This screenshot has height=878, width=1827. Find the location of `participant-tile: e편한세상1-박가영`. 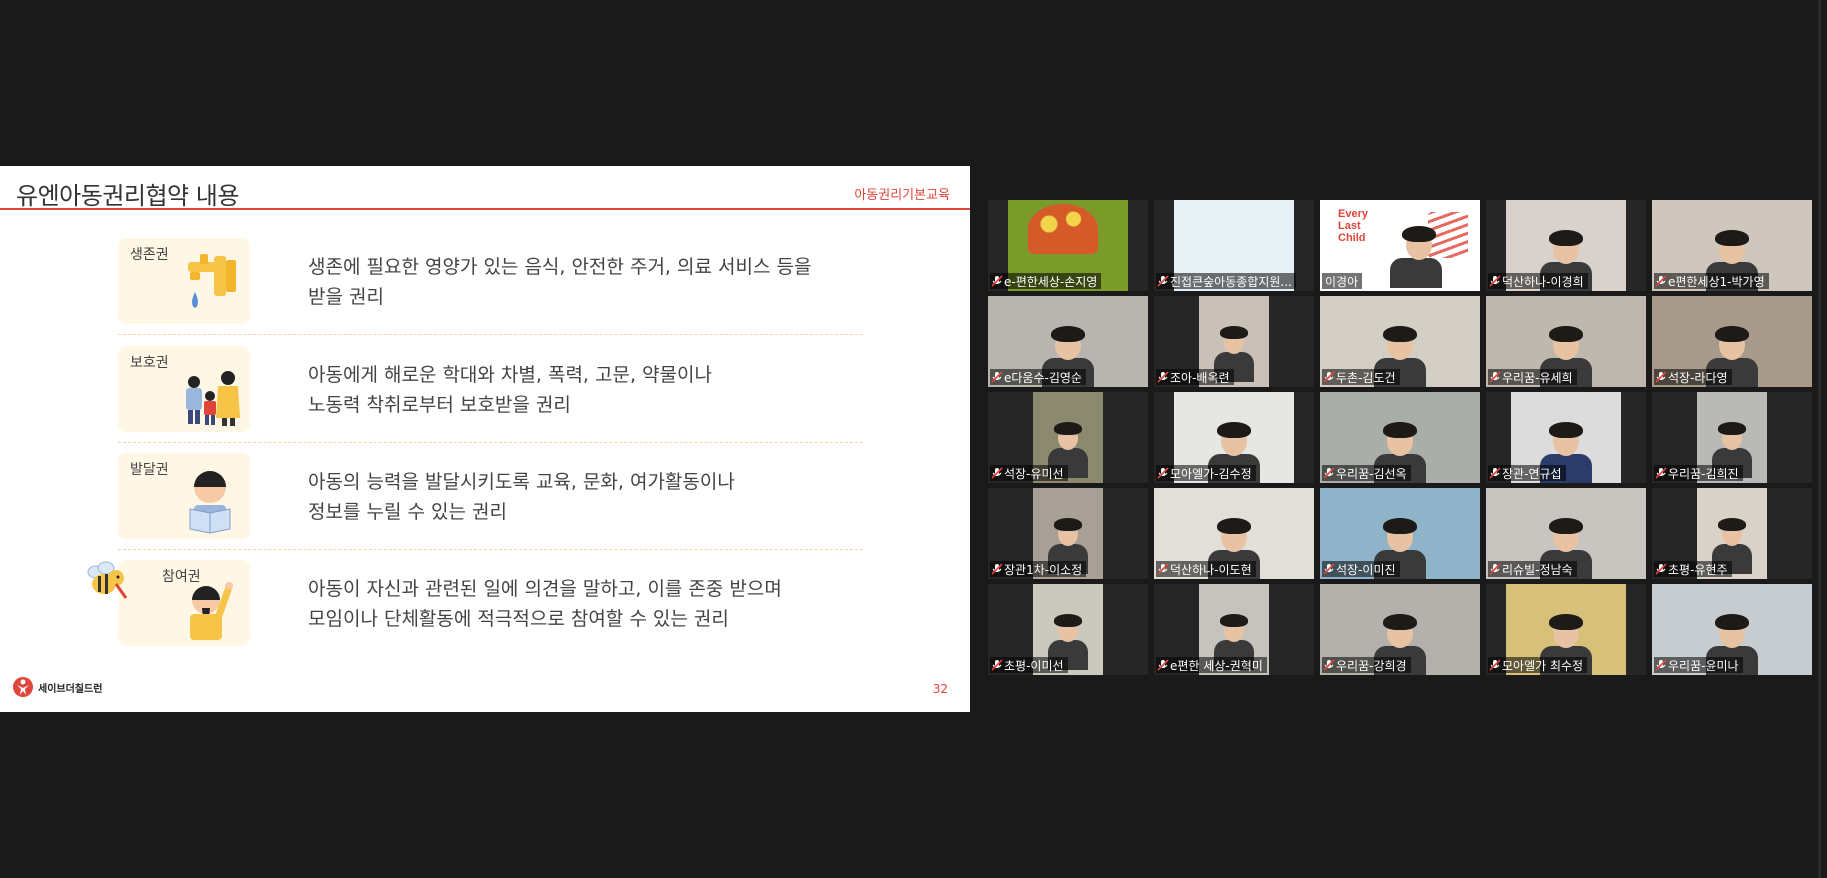

participant-tile: e편한세상1-박가영 is located at coordinates (1732, 245).